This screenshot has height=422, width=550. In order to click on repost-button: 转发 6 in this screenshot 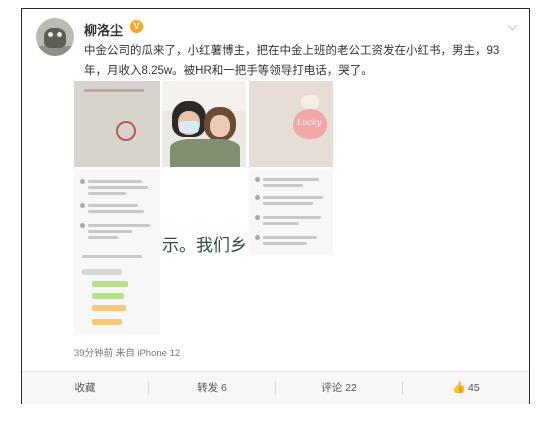, I will do `click(212, 388)`.